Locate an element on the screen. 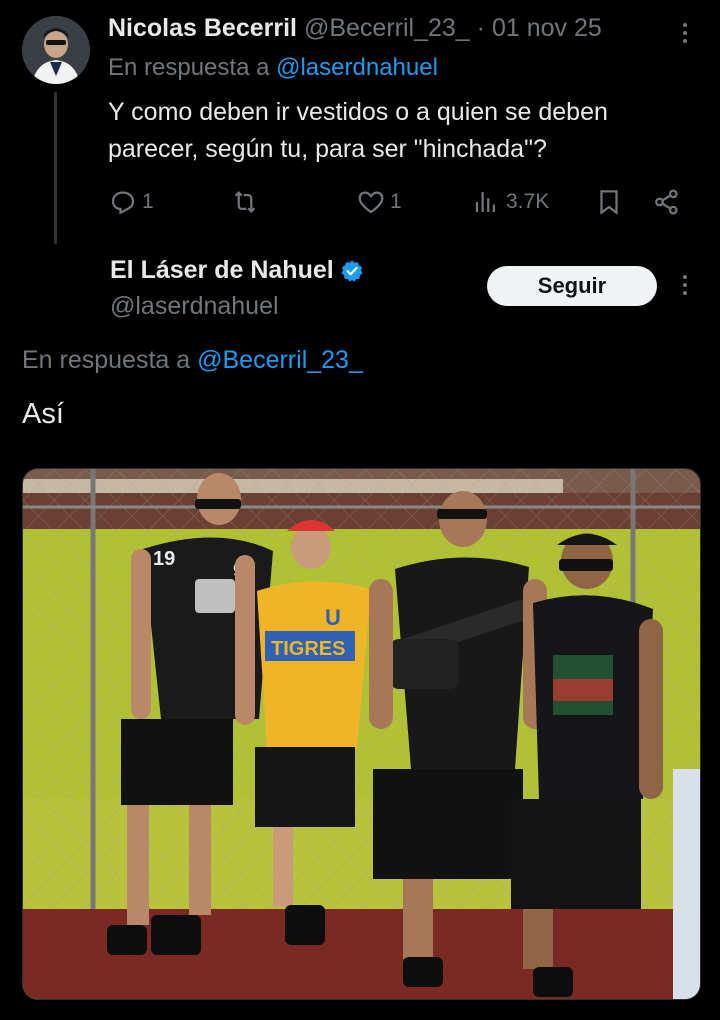 The image size is (720, 1020). views-button: 3.7K is located at coordinates (510, 202).